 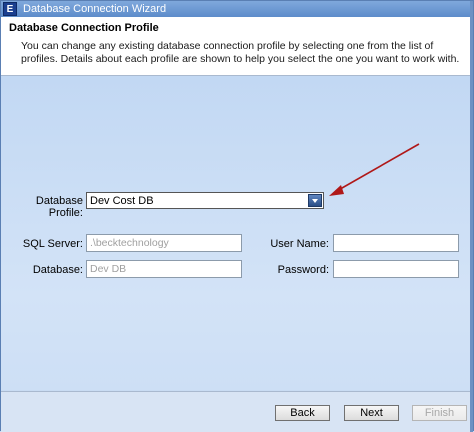 I want to click on user-name-label: User Name:, so click(x=299, y=244).